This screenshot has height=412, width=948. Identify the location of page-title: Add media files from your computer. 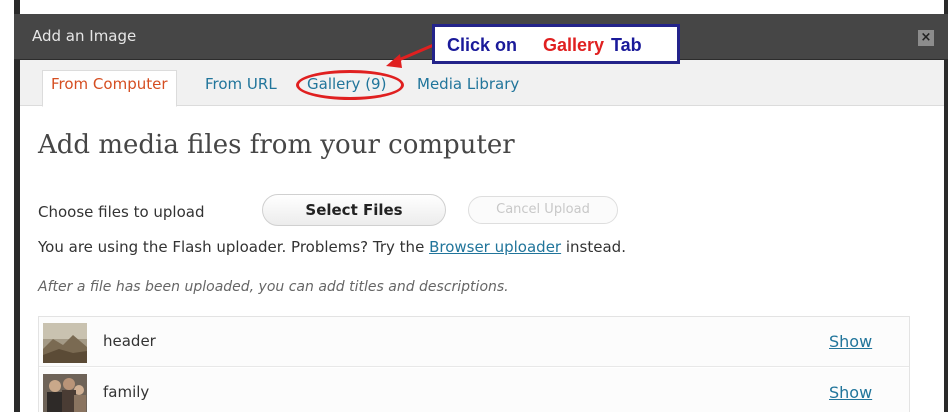
(276, 145).